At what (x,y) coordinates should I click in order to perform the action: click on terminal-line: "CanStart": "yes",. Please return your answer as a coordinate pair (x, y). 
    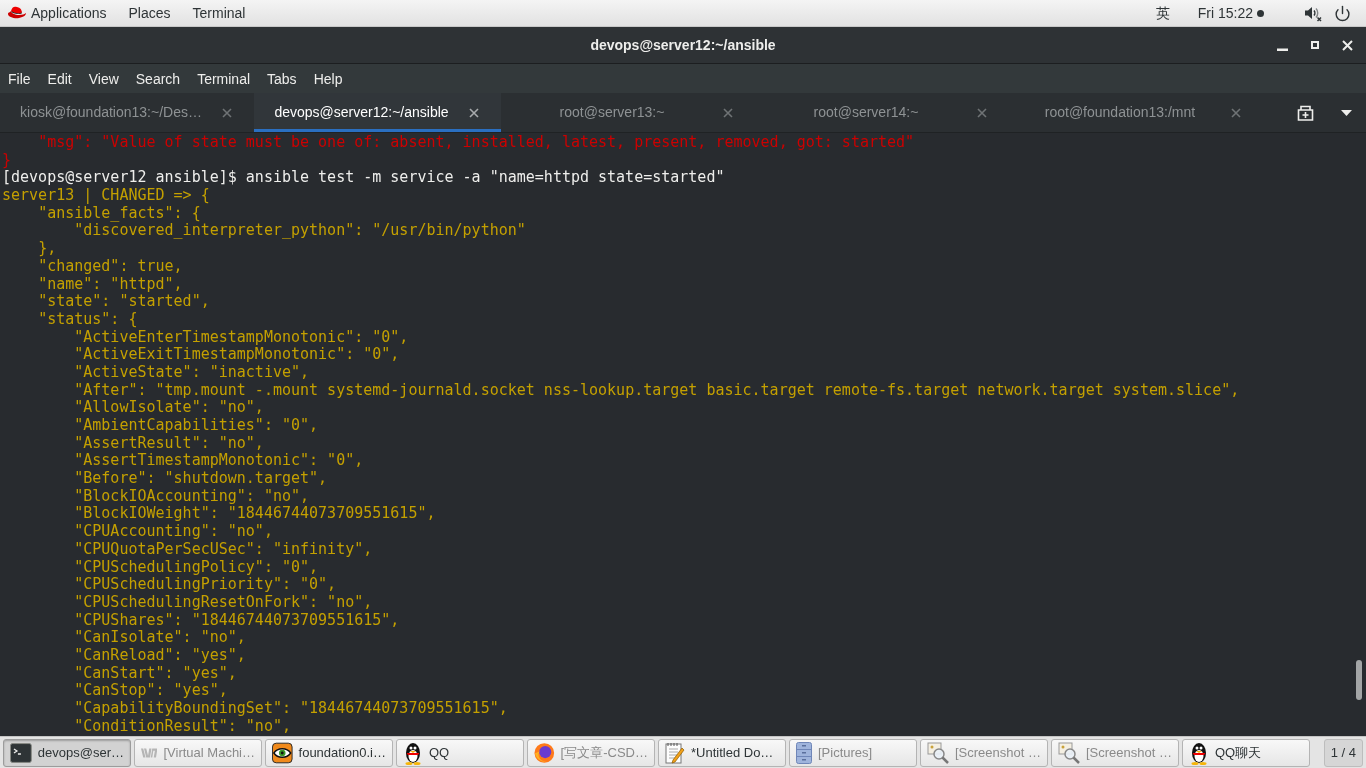
    Looking at the image, I should click on (155, 672).